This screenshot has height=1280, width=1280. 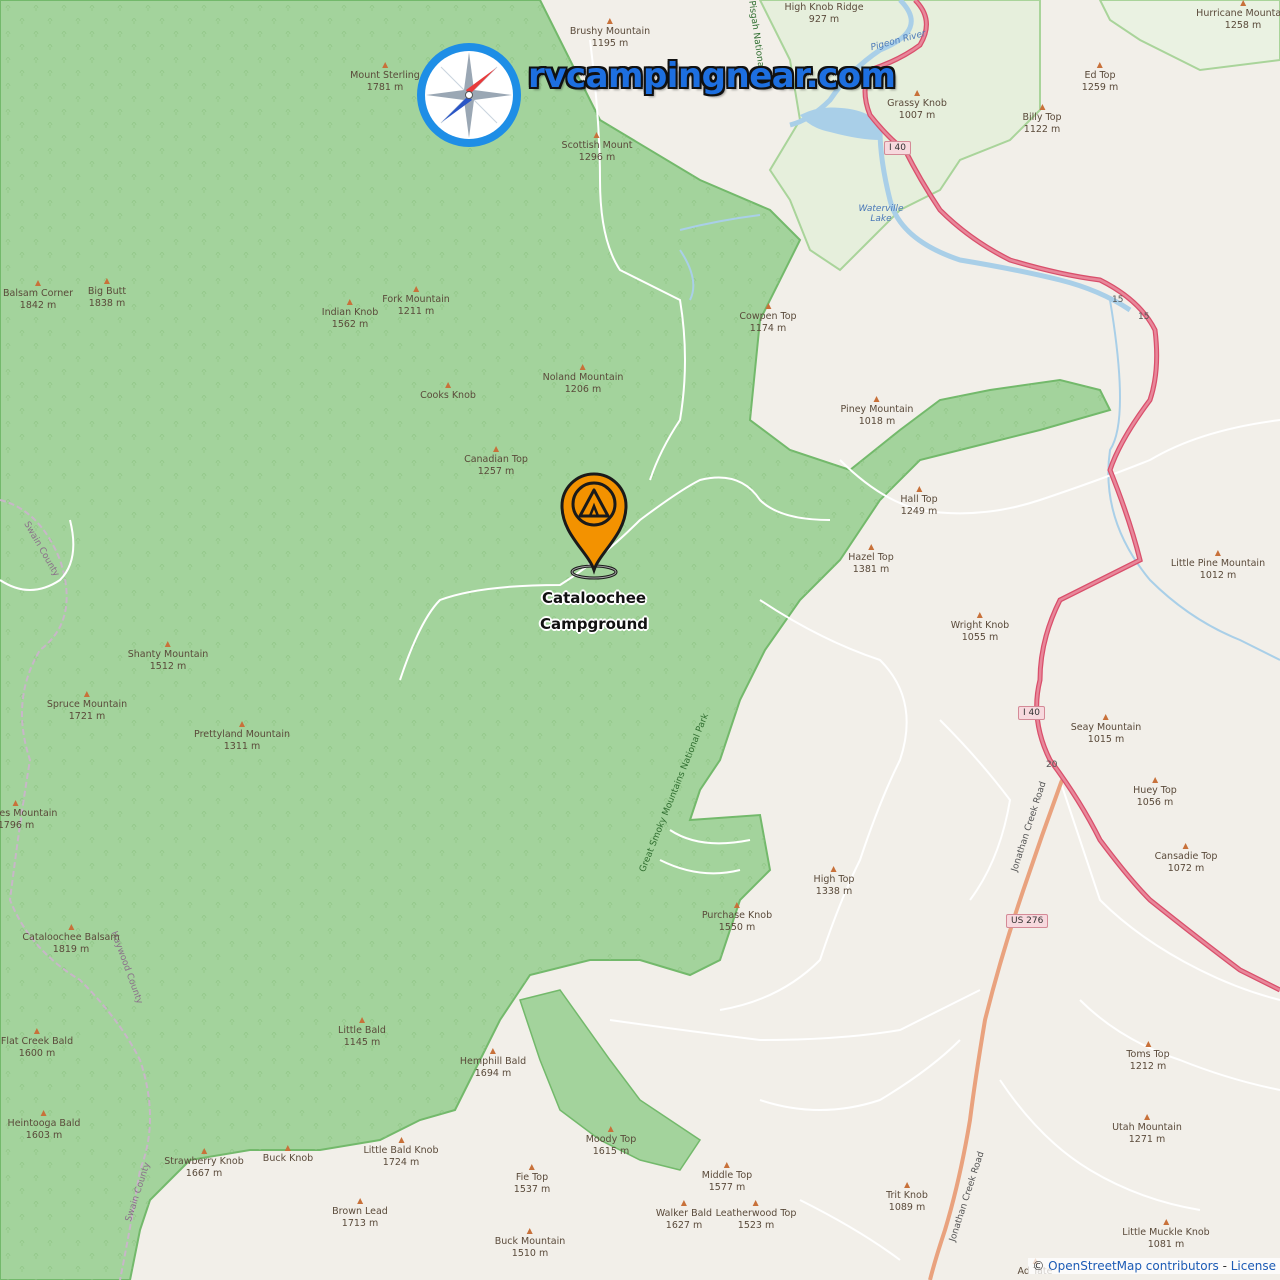 I want to click on peak-label: Piney Mountain 1018 m, so click(x=877, y=412).